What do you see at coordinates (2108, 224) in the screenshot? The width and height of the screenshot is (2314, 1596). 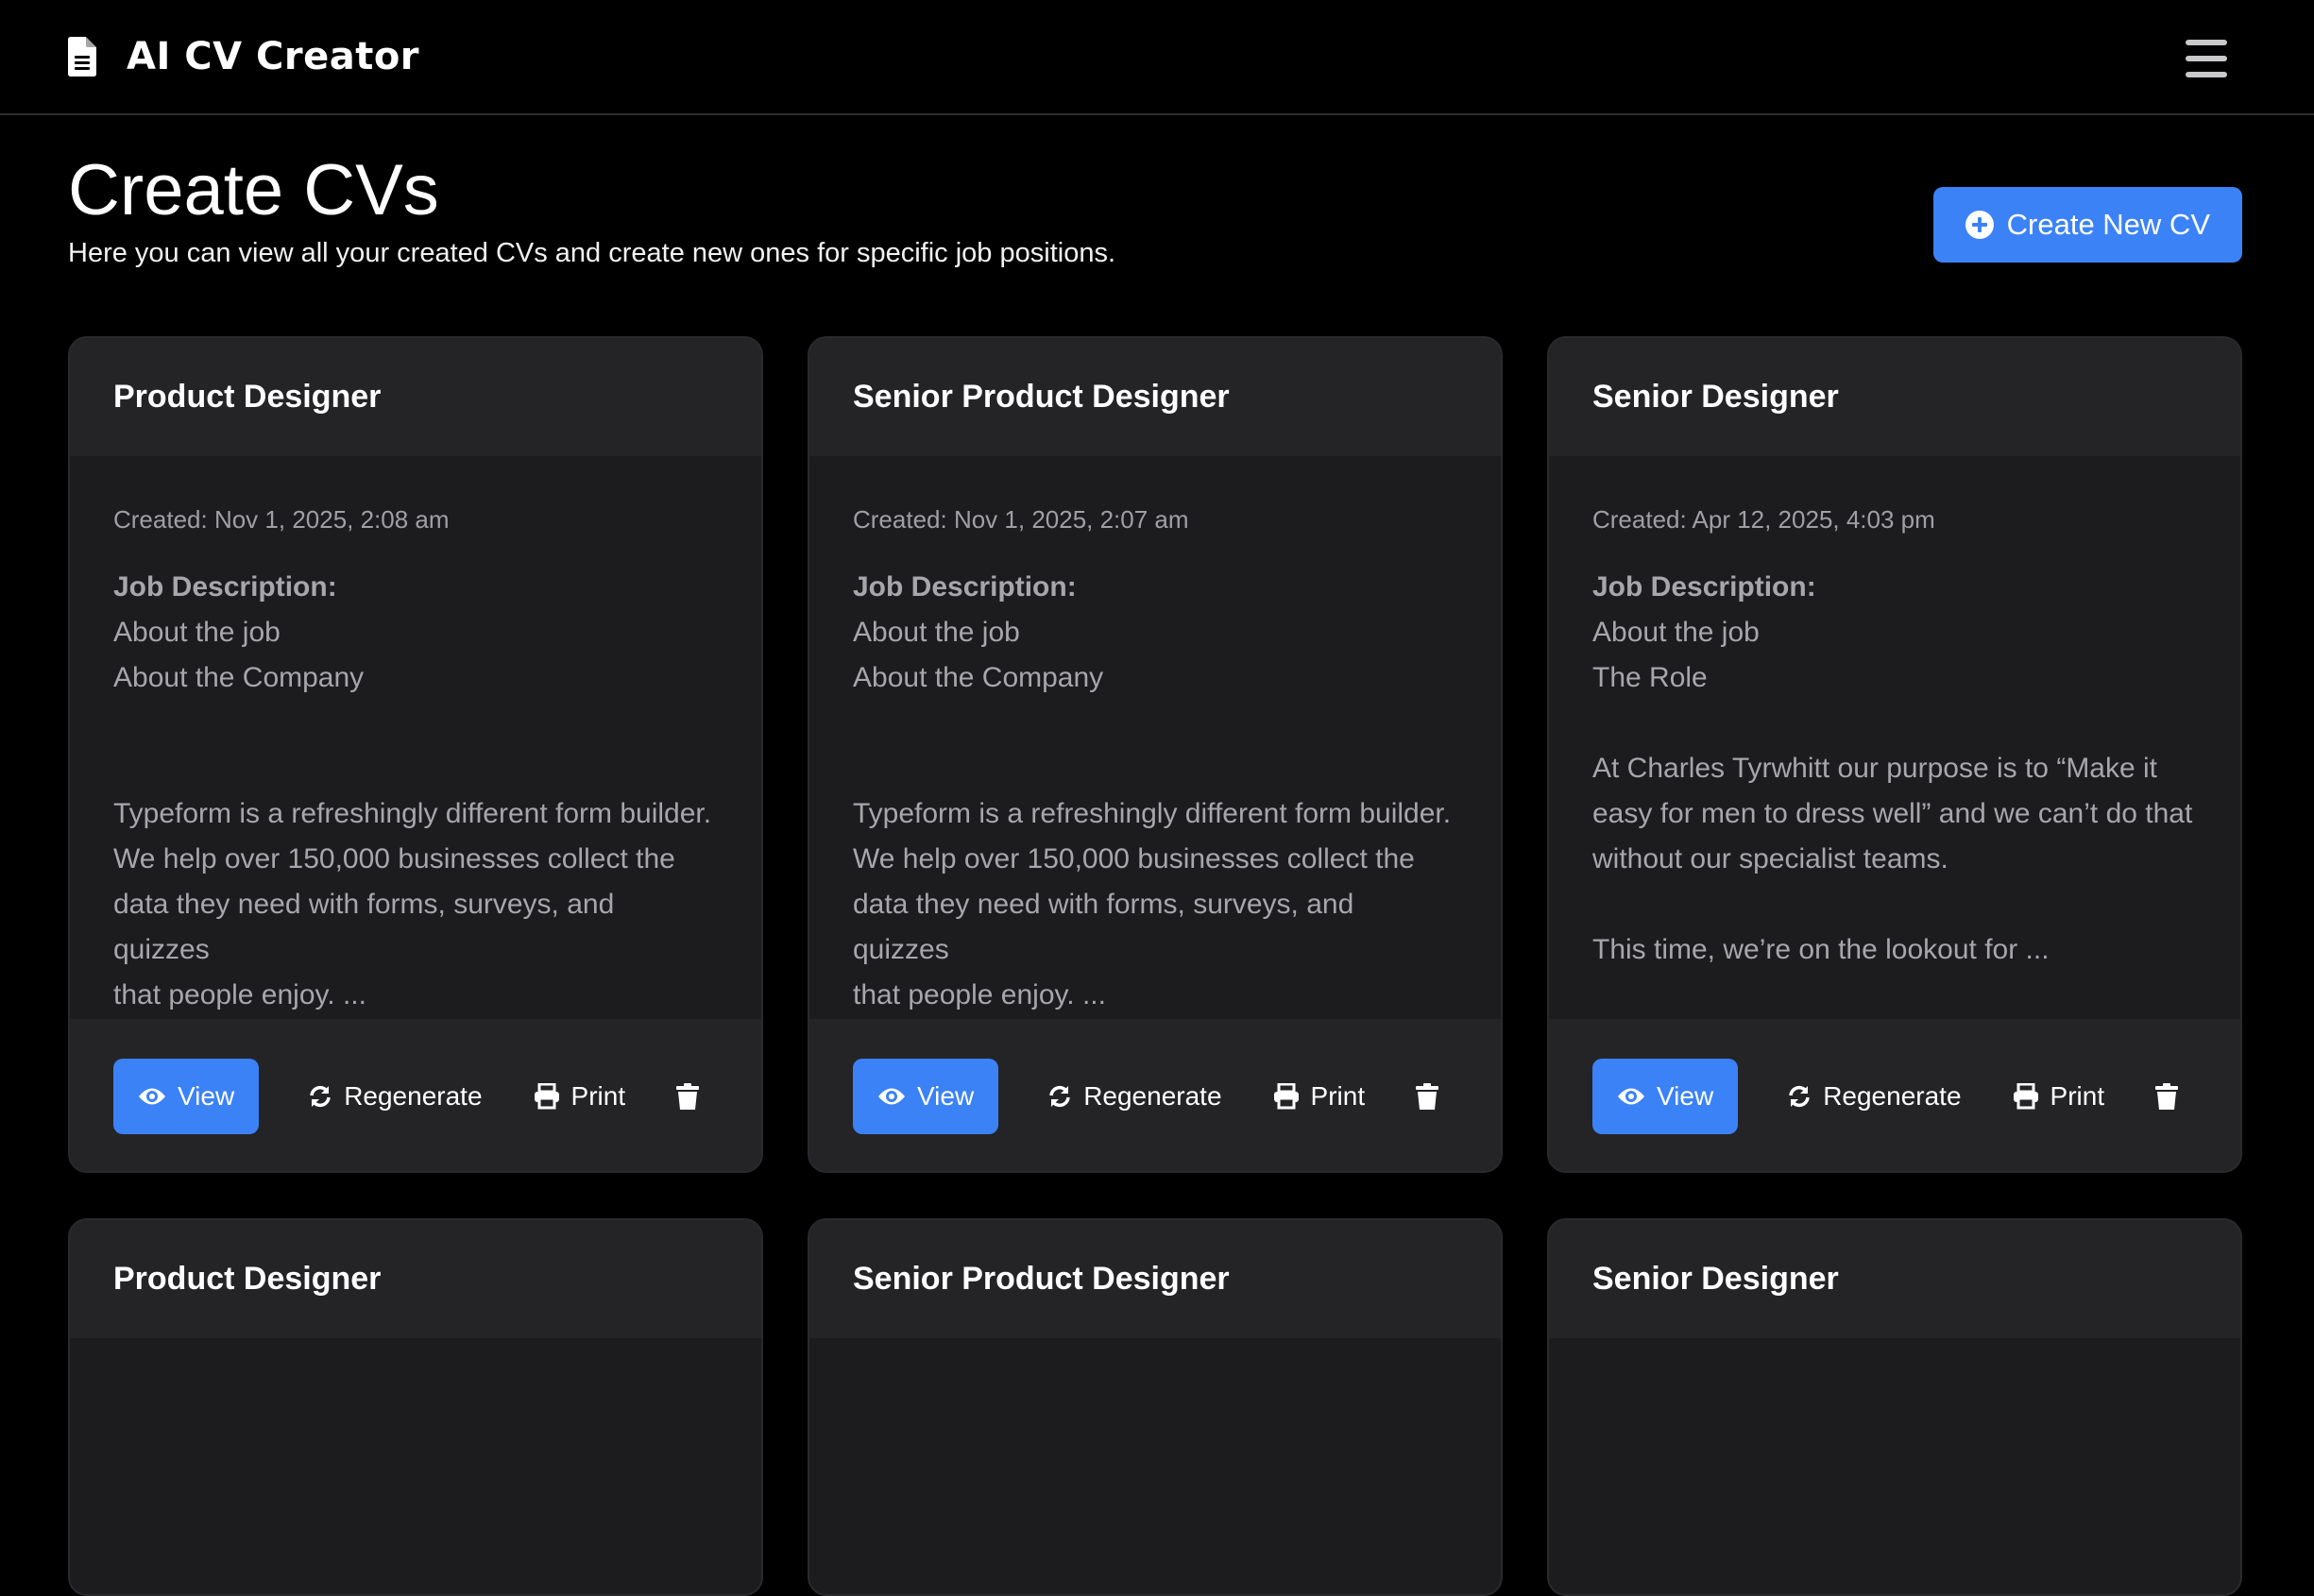 I see `create-new-cv-label: Create New CV` at bounding box center [2108, 224].